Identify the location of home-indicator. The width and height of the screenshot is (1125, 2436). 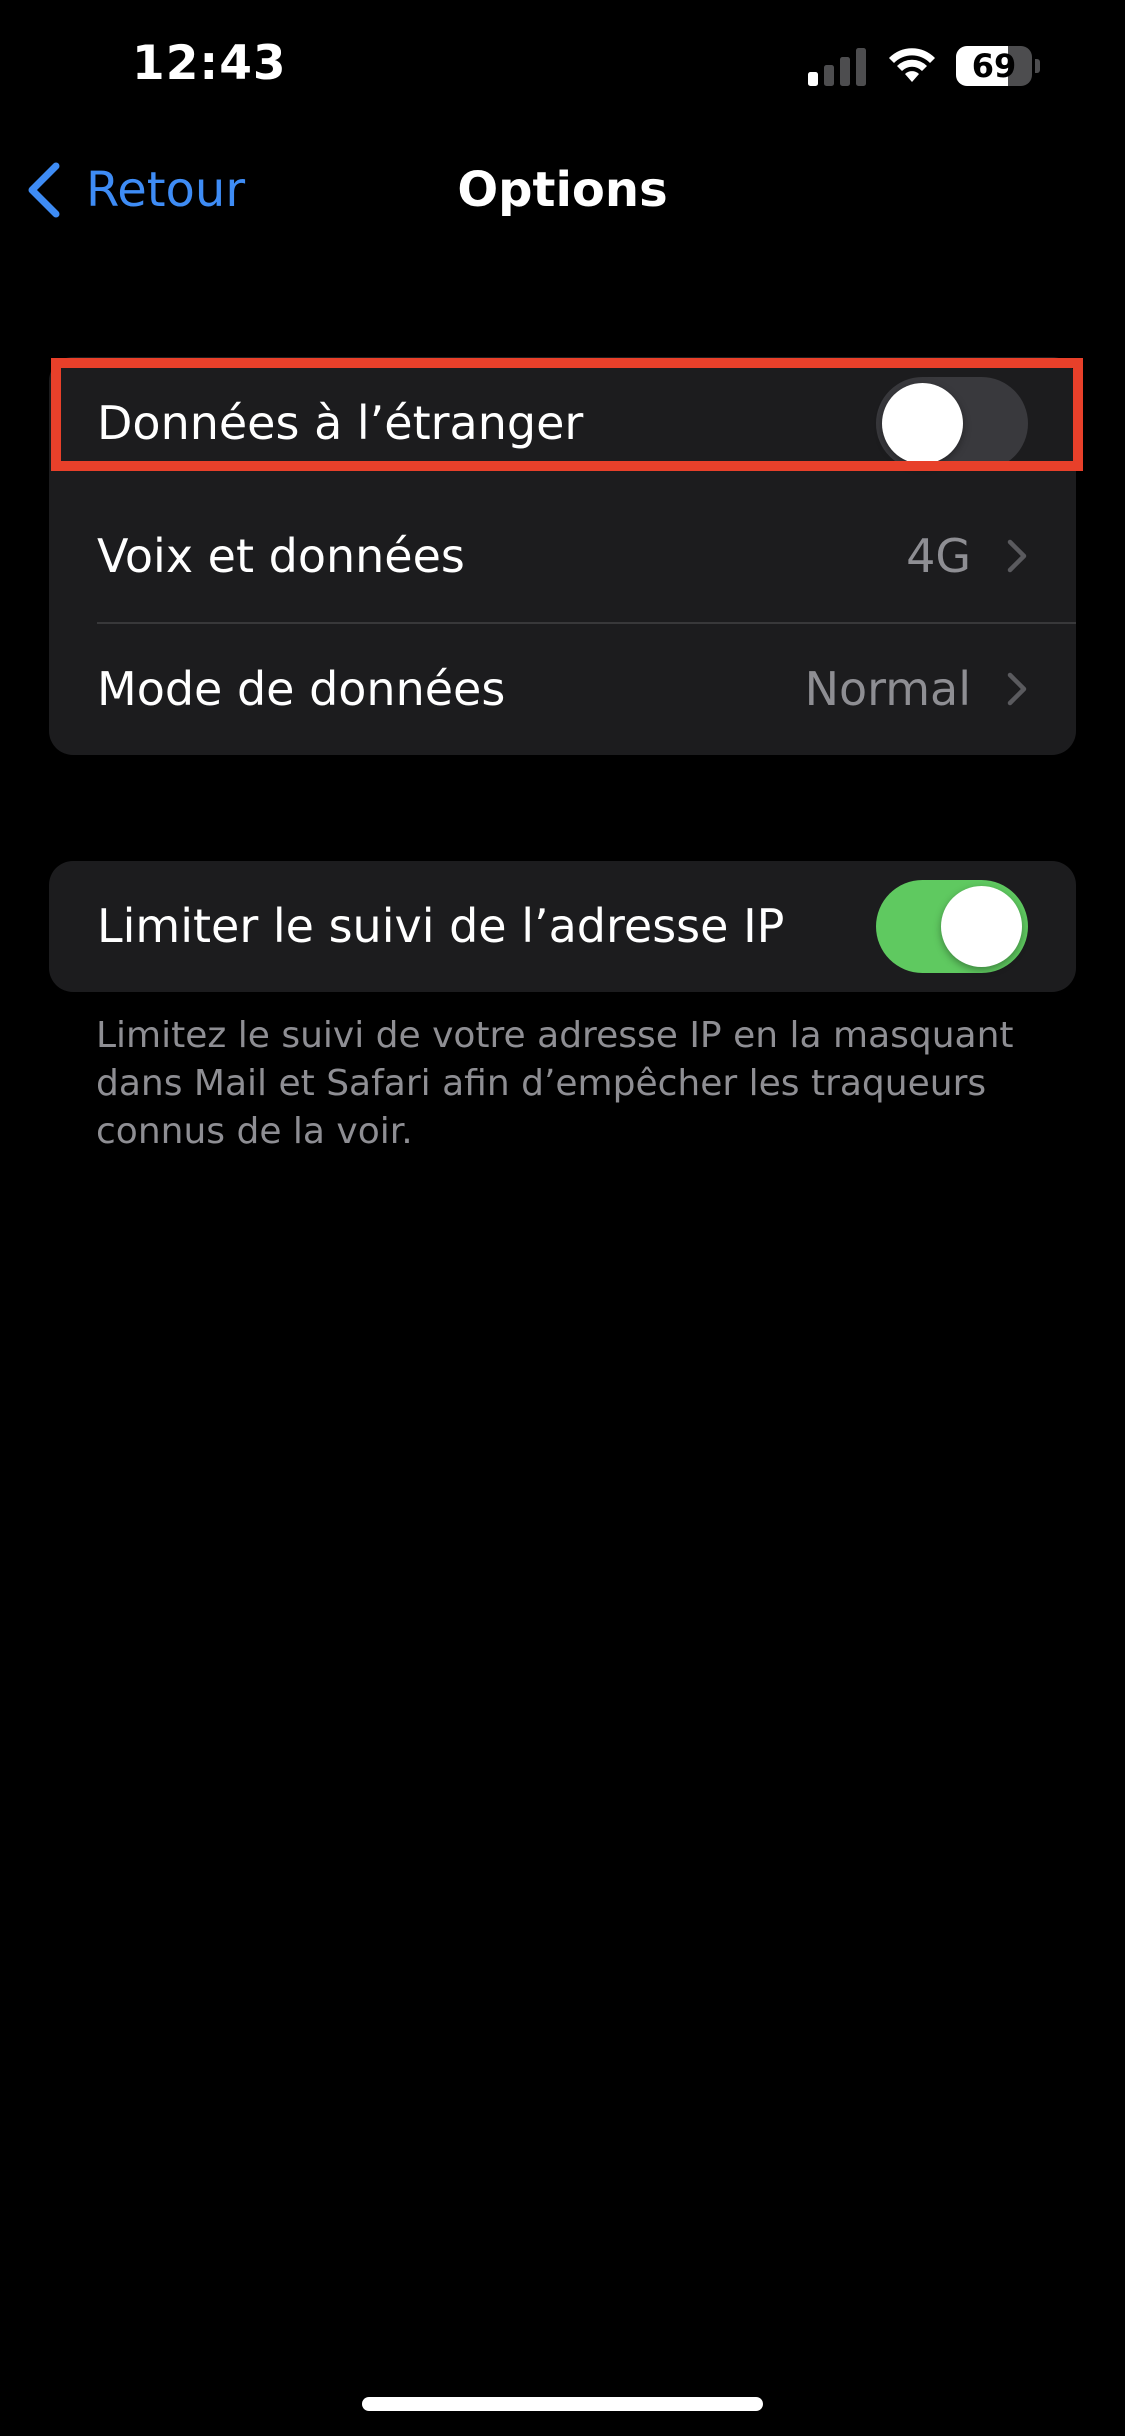
(562, 2404).